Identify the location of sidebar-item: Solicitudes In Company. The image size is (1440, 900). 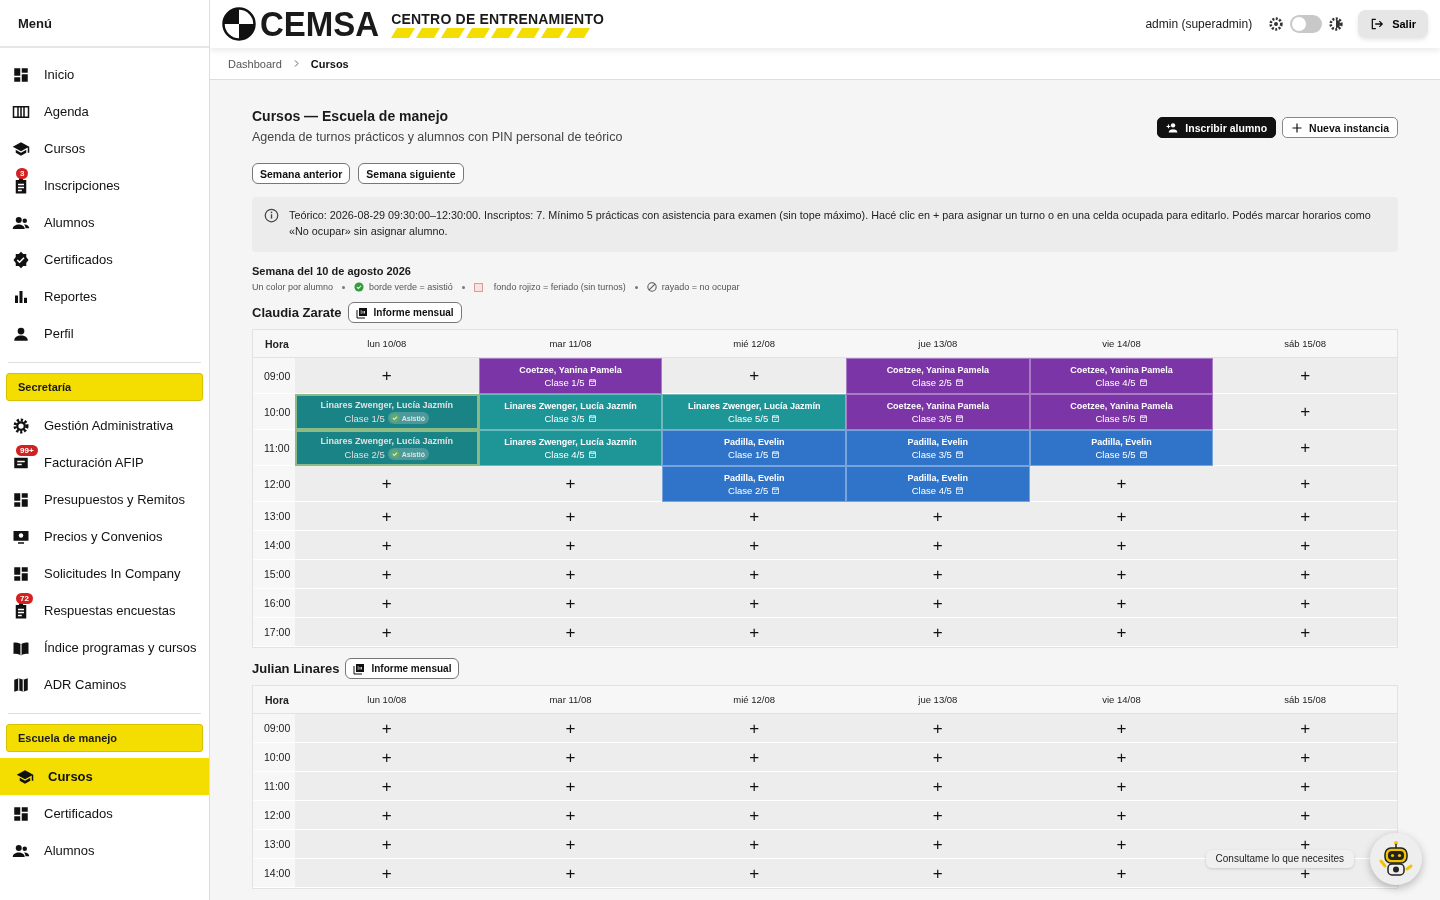
(104, 573).